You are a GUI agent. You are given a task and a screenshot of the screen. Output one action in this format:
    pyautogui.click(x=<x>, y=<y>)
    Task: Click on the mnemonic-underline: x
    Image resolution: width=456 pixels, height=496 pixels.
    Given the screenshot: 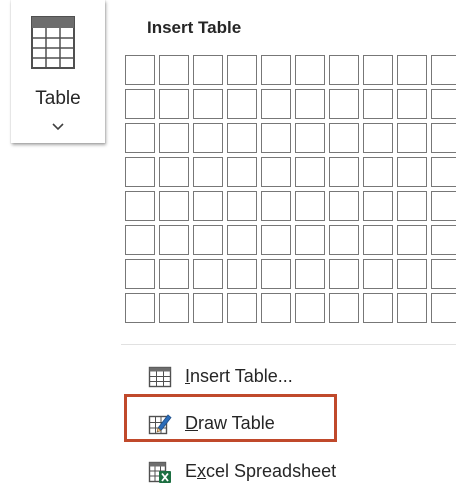 What is the action you would take?
    pyautogui.click(x=202, y=471)
    